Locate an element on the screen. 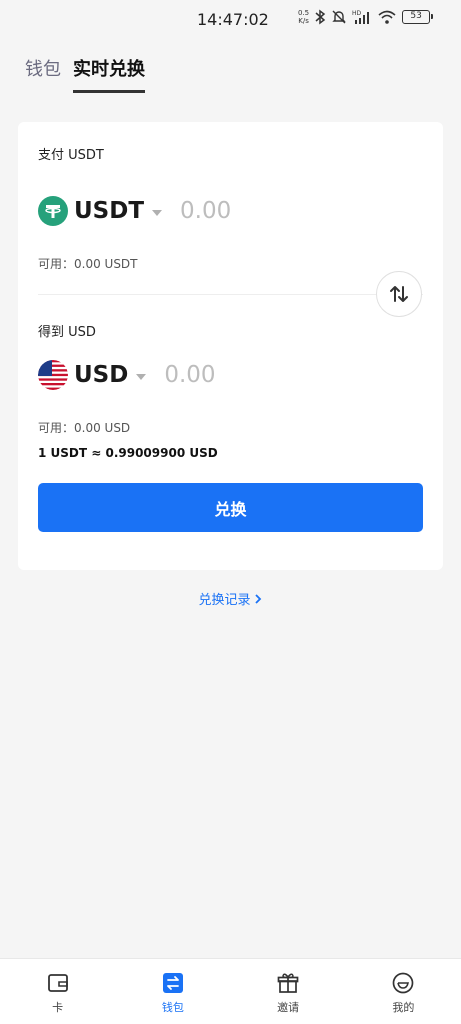 The image size is (461, 1024). swap-arrows-icon is located at coordinates (399, 294).